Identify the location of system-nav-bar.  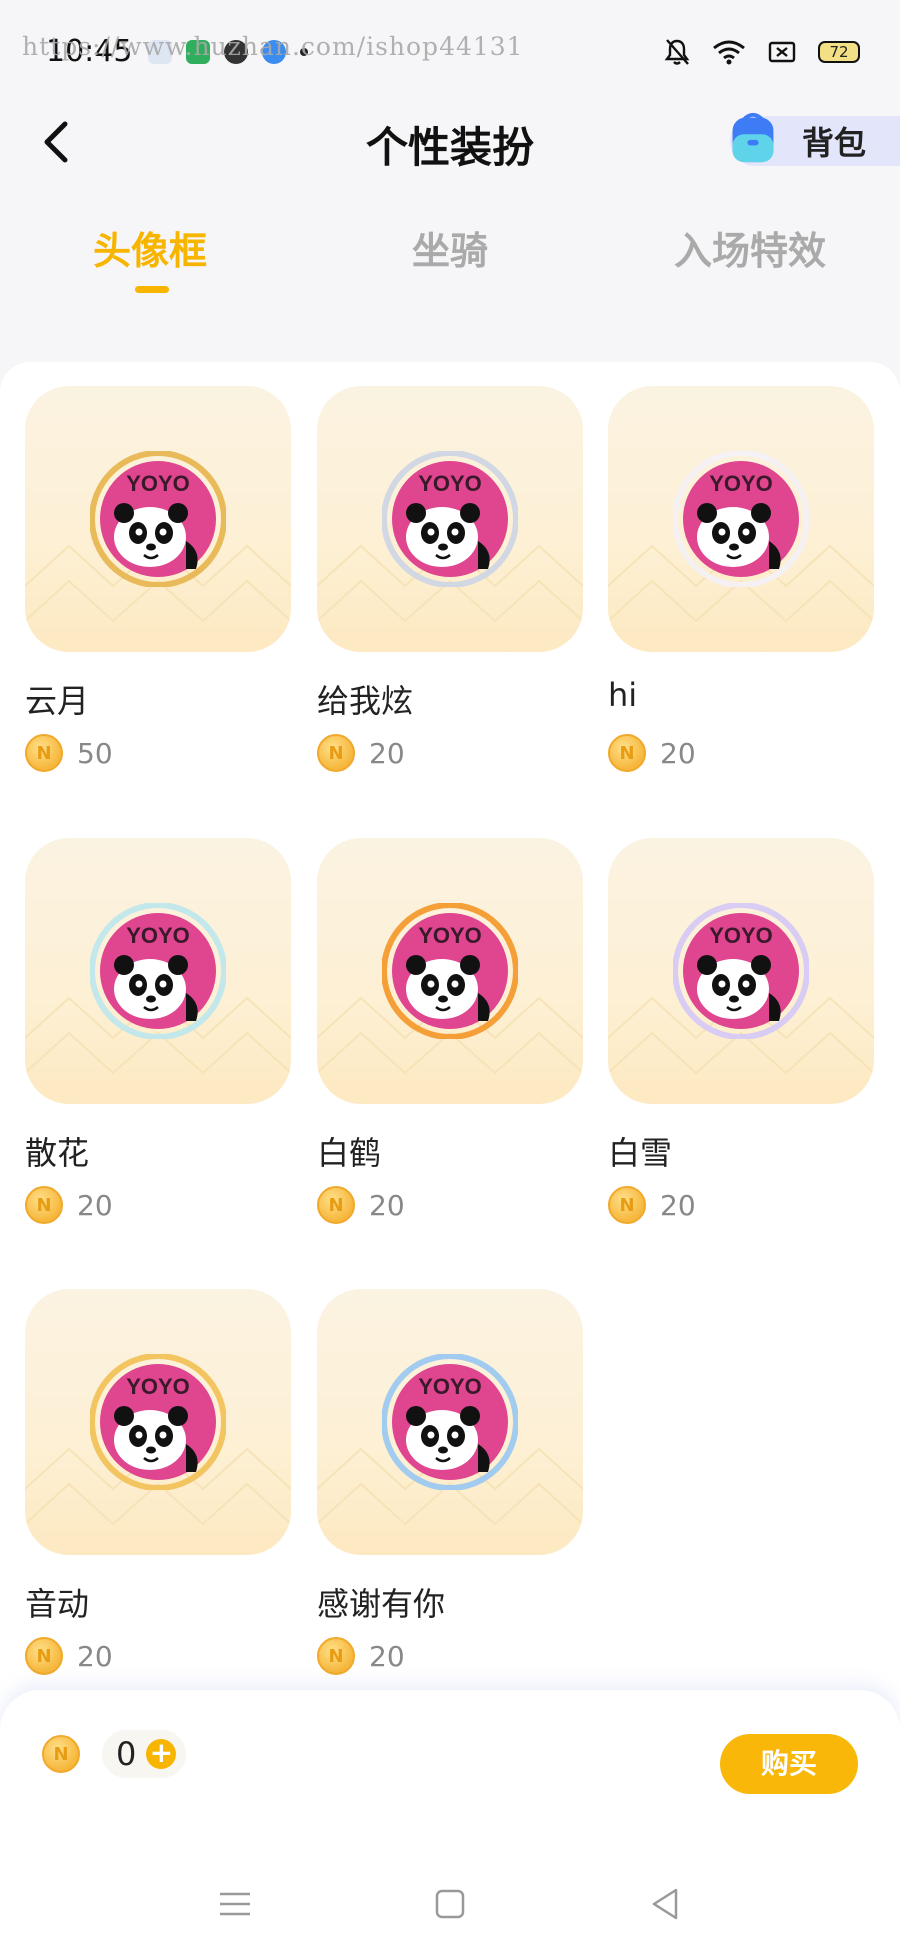
(450, 1910).